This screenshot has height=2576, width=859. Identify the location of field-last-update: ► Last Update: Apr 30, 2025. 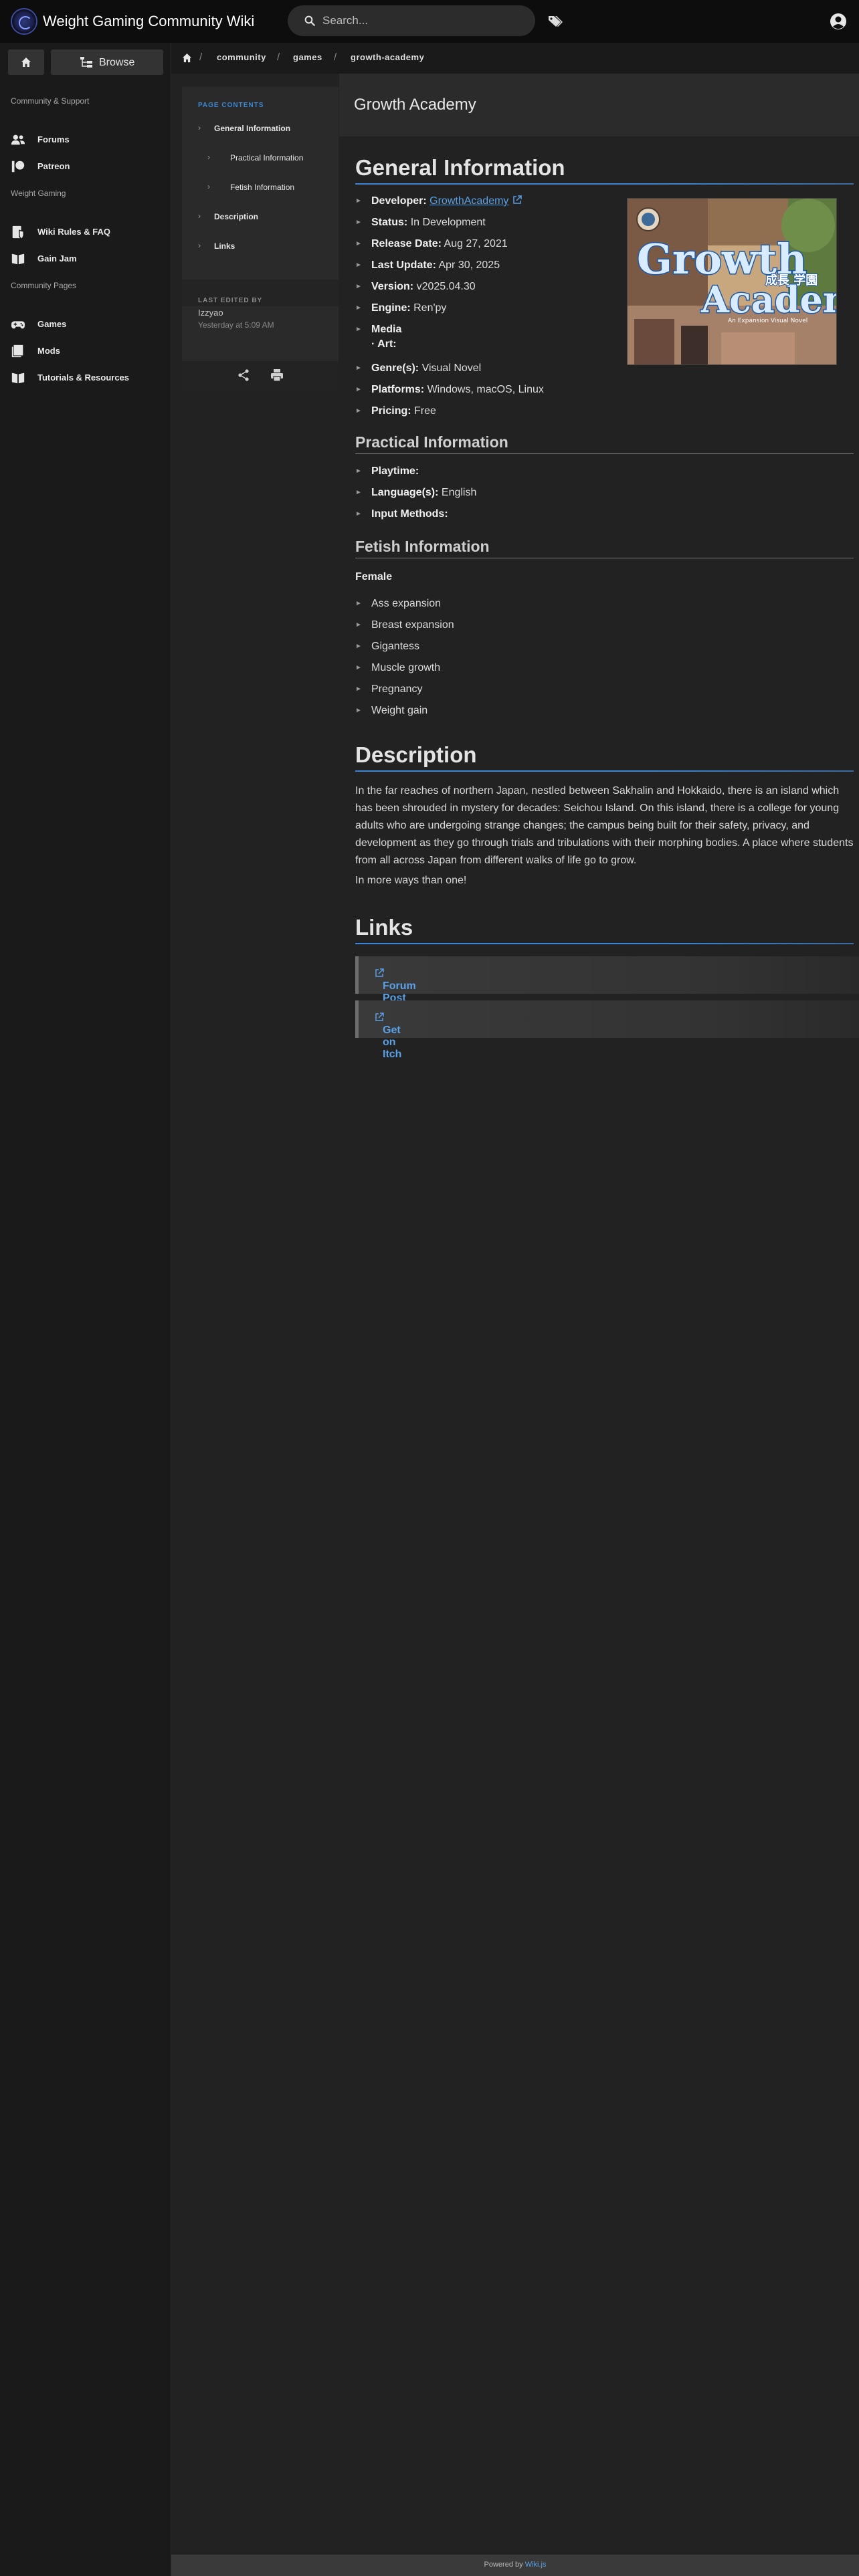
(427, 265).